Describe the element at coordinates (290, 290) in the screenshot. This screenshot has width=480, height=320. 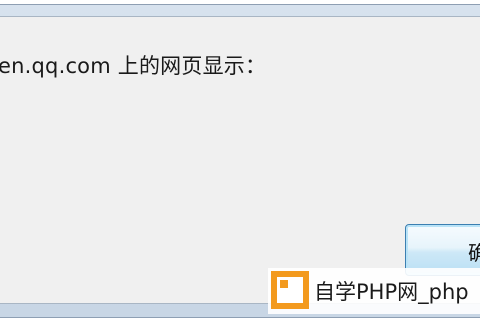
I see `watermark-logo-icon` at that location.